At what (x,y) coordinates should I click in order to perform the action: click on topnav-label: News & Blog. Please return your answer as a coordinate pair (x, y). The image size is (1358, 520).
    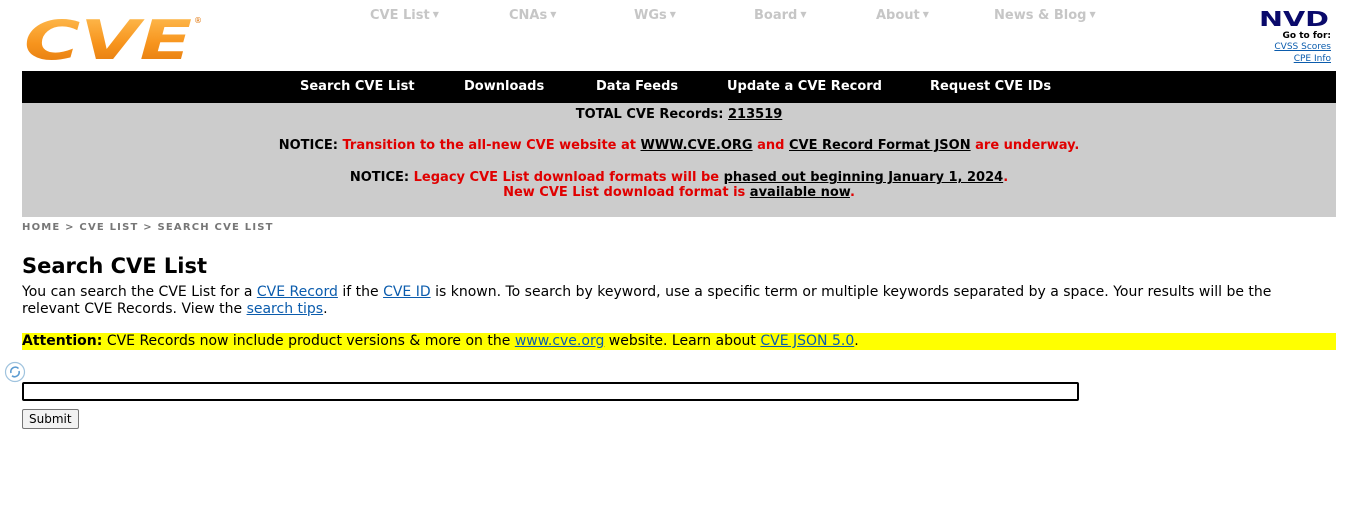
    Looking at the image, I should click on (1040, 15).